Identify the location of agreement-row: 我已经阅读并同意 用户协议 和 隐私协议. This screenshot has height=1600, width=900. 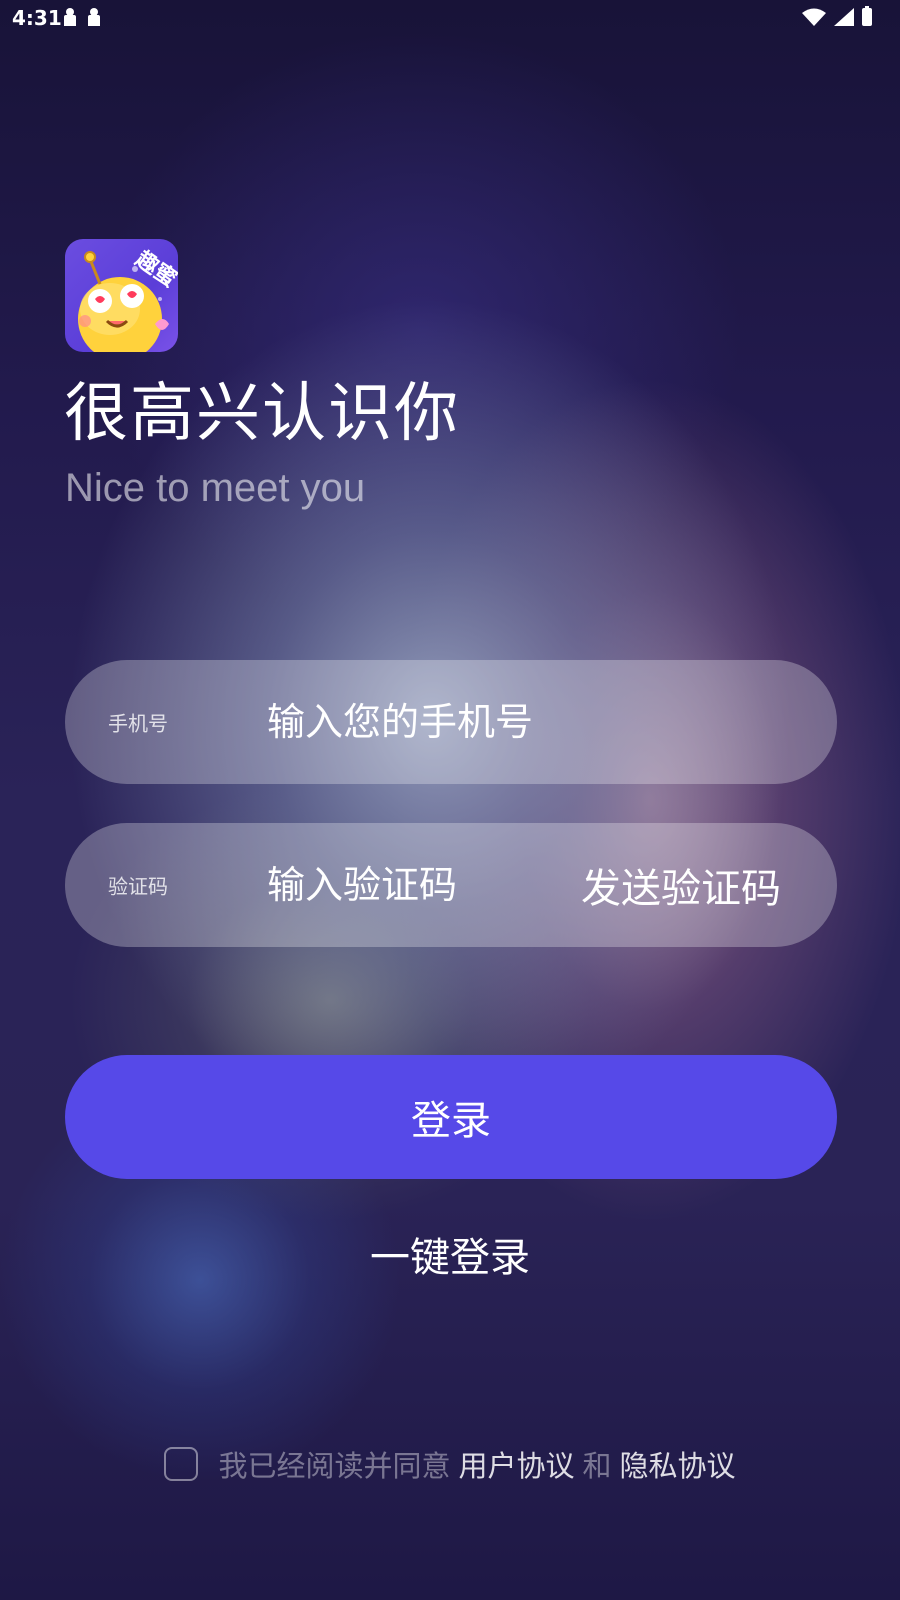
(450, 1464).